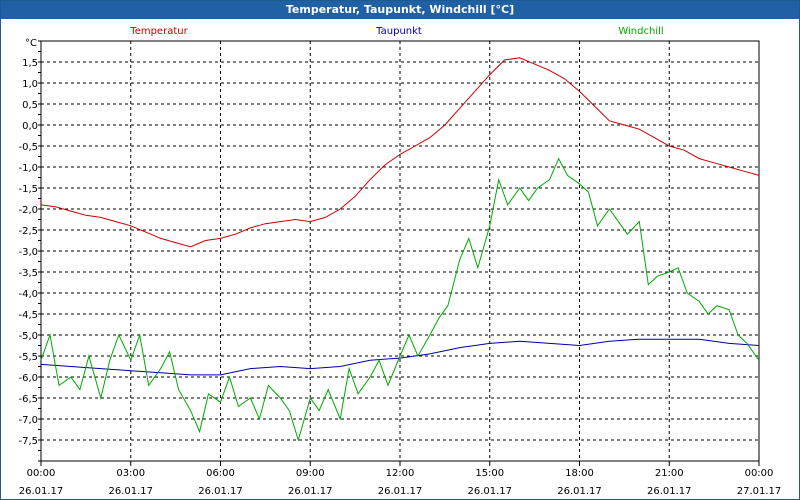 Image resolution: width=800 pixels, height=500 pixels. What do you see at coordinates (28, 189) in the screenshot?
I see `y-tick-label: -1,5` at bounding box center [28, 189].